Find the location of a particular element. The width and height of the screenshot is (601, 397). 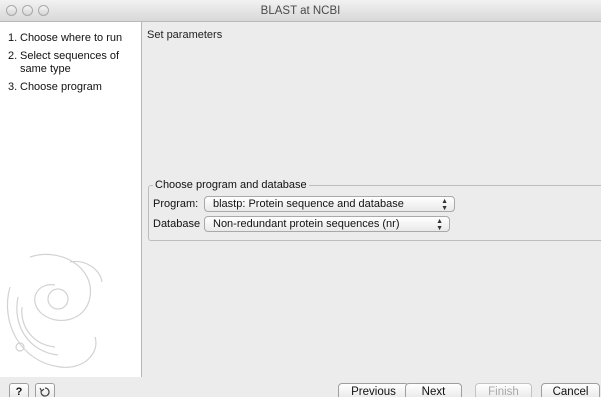

previous-button: Previous is located at coordinates (373, 390).